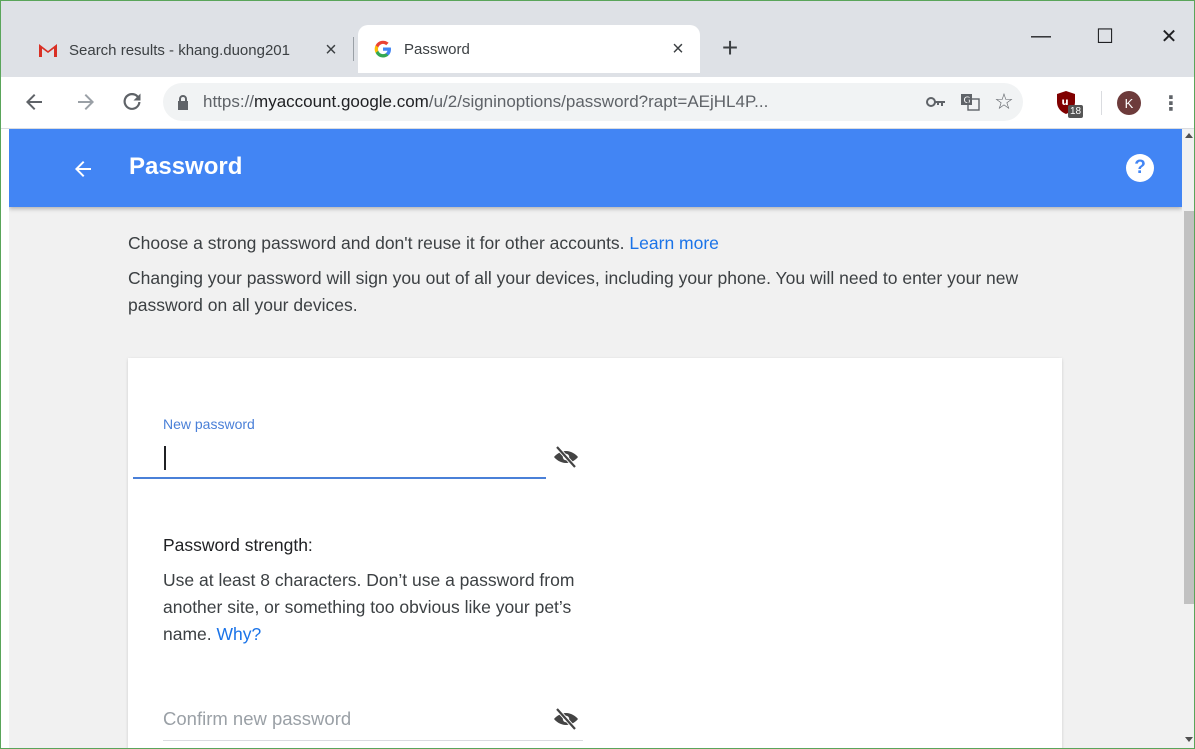 The image size is (1195, 749). I want to click on url-host: myaccount.google.com, so click(341, 101).